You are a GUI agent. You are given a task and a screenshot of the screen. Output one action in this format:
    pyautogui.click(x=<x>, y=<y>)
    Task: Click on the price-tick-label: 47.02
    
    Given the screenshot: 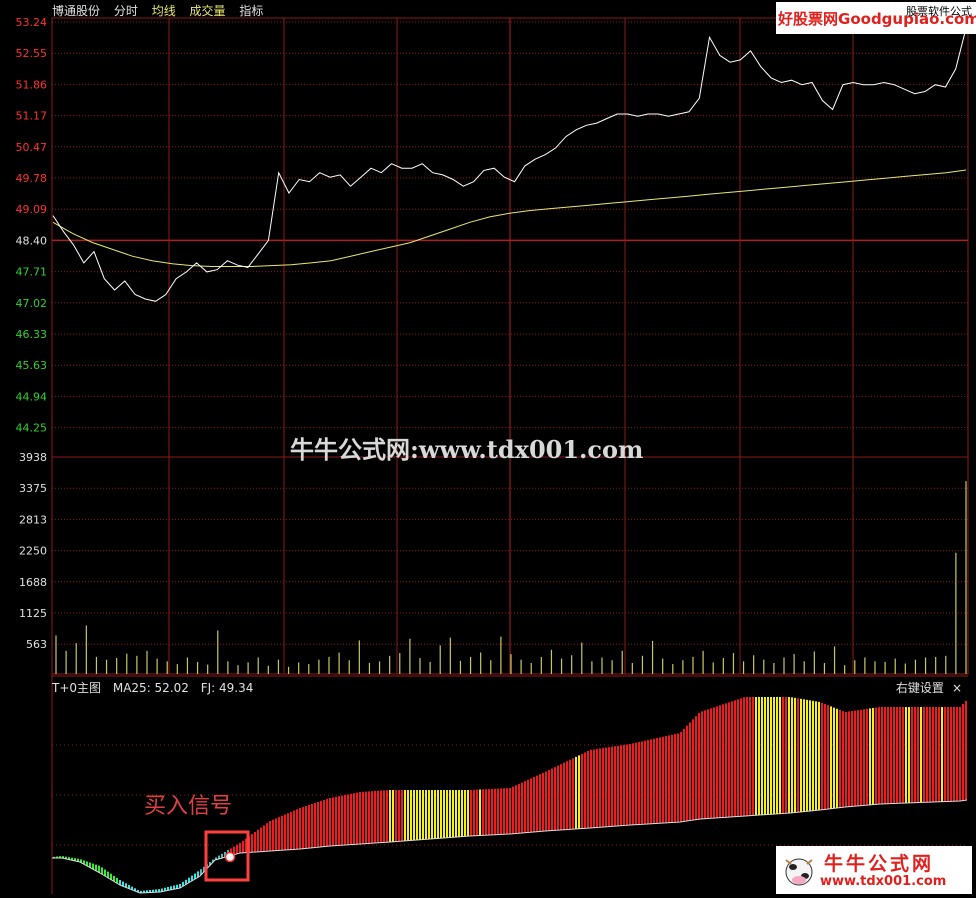 What is the action you would take?
    pyautogui.click(x=32, y=303)
    